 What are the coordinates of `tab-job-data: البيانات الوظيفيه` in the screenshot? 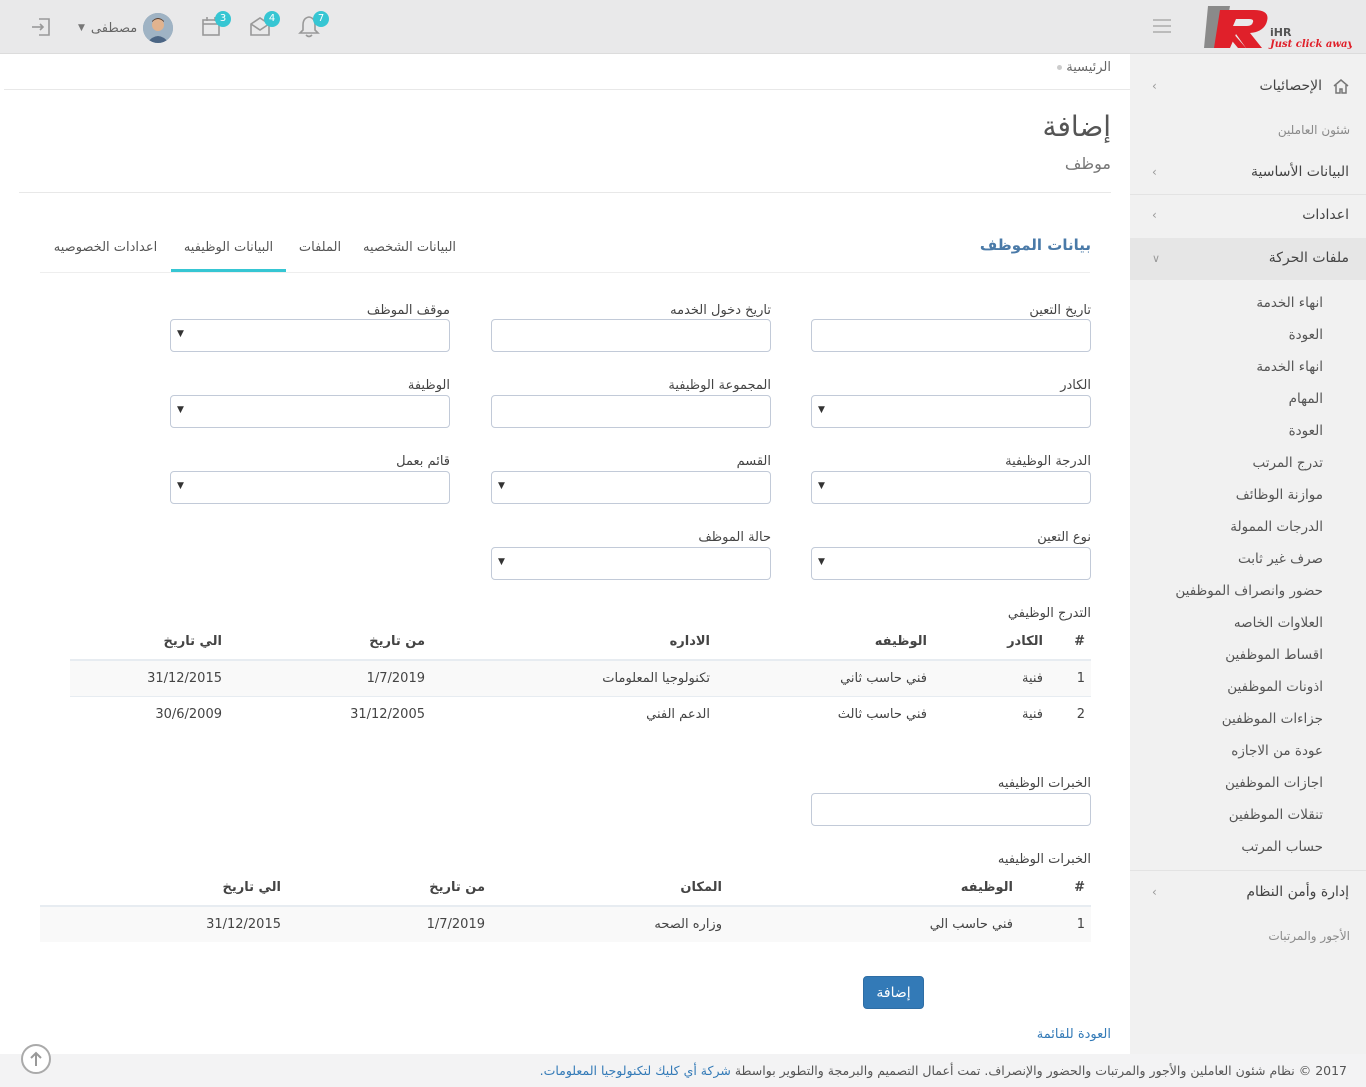 It's located at (228, 251).